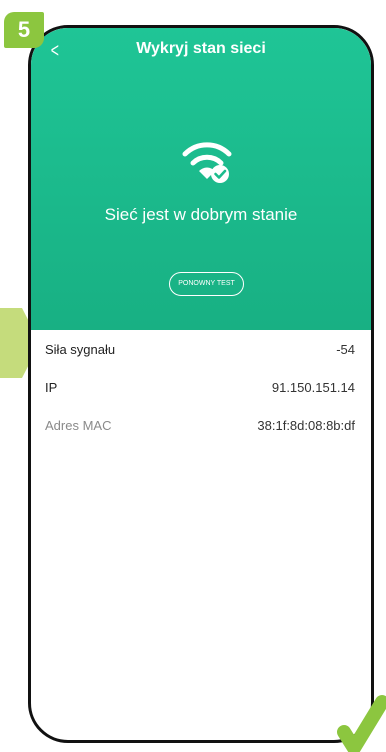 The height and width of the screenshot is (752, 386). I want to click on signal-strength-value: -54, so click(345, 349).